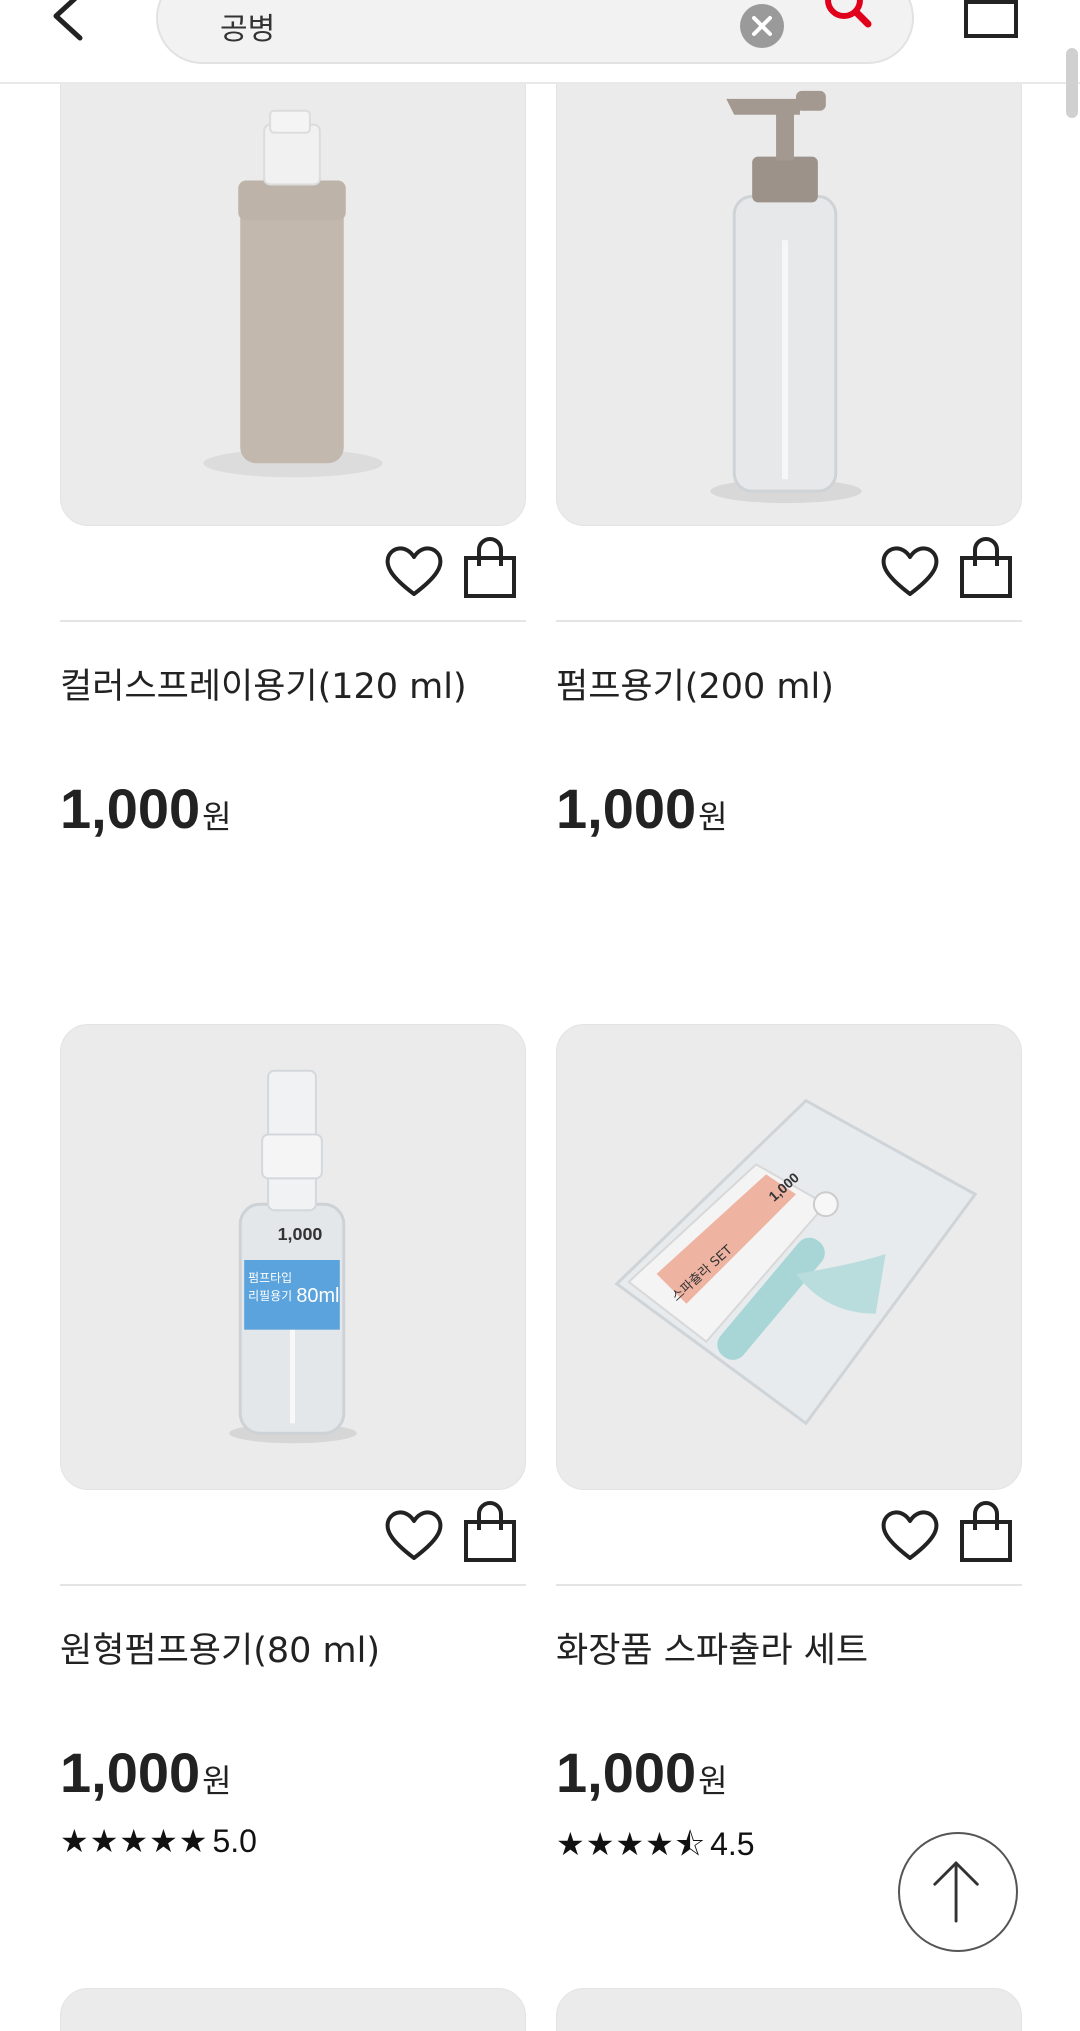  I want to click on cart-button, so click(991, 25).